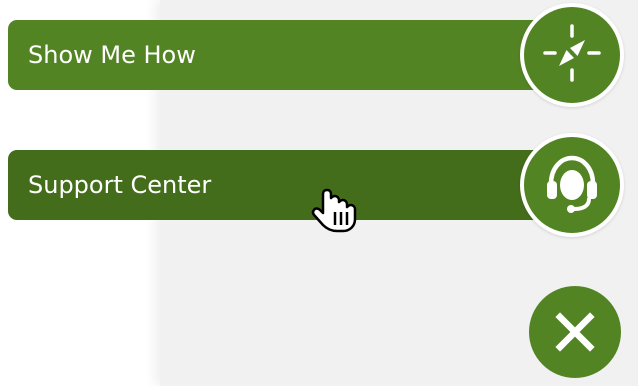 The image size is (638, 386). Describe the element at coordinates (335, 214) in the screenshot. I see `hand-pointer-cursor-icon` at that location.